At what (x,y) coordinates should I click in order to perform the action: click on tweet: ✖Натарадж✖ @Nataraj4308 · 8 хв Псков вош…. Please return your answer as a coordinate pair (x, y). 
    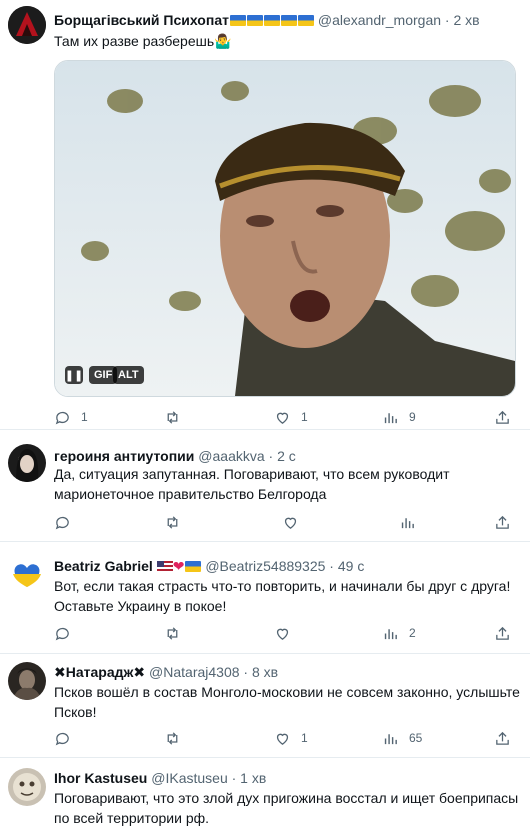
    Looking at the image, I should click on (265, 706).